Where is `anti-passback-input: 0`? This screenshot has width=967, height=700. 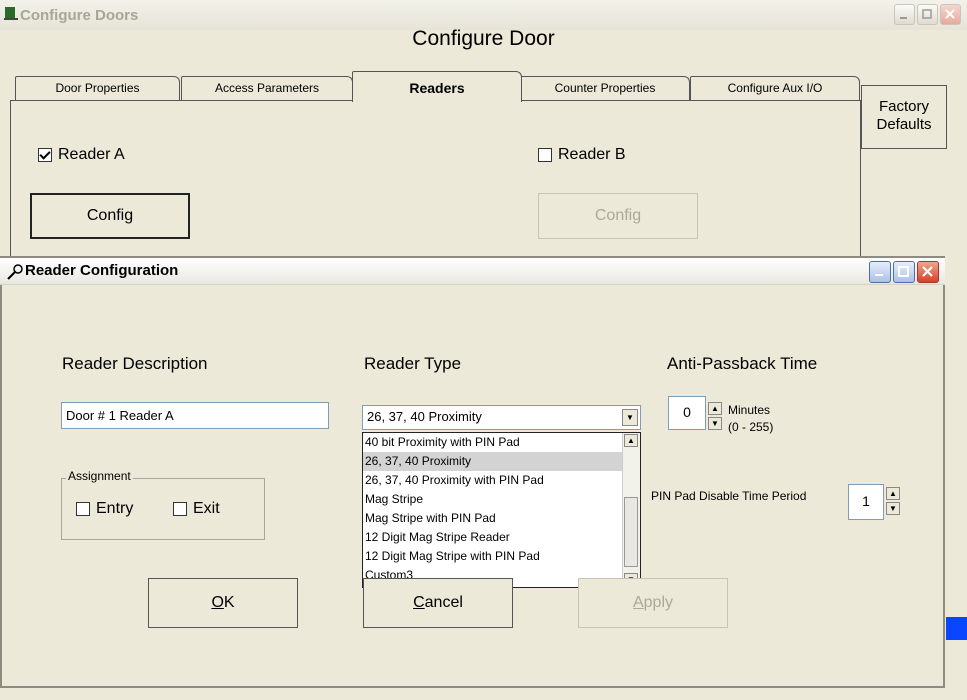
anti-passback-input: 0 is located at coordinates (687, 413).